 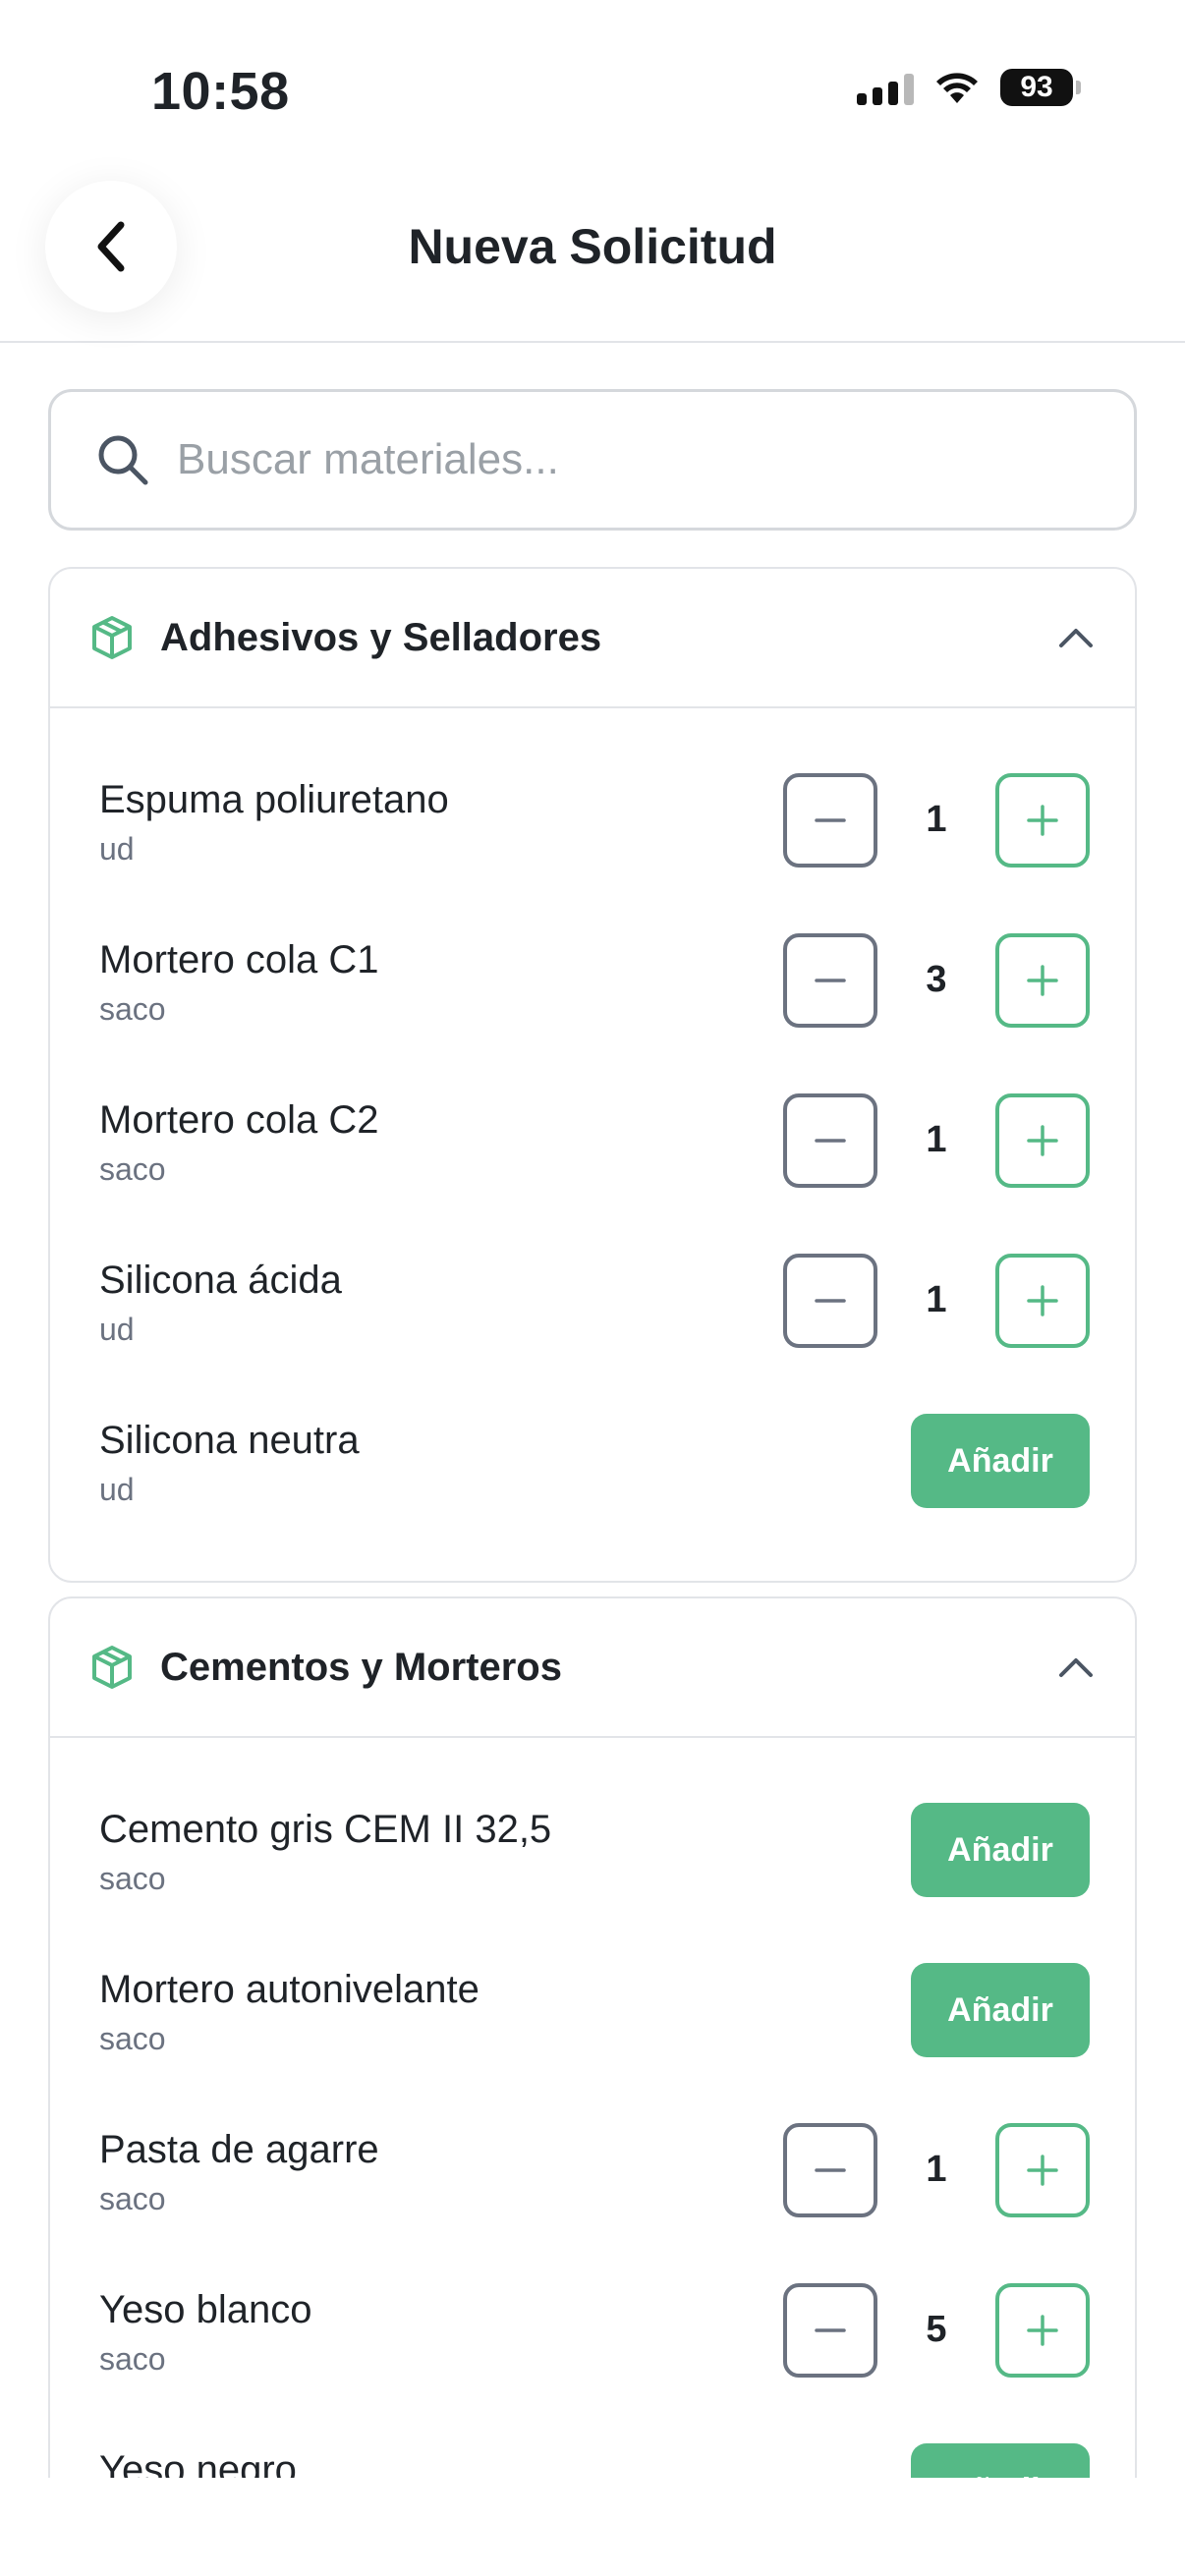 What do you see at coordinates (592, 78) in the screenshot?
I see `status-bar: 10:58 93` at bounding box center [592, 78].